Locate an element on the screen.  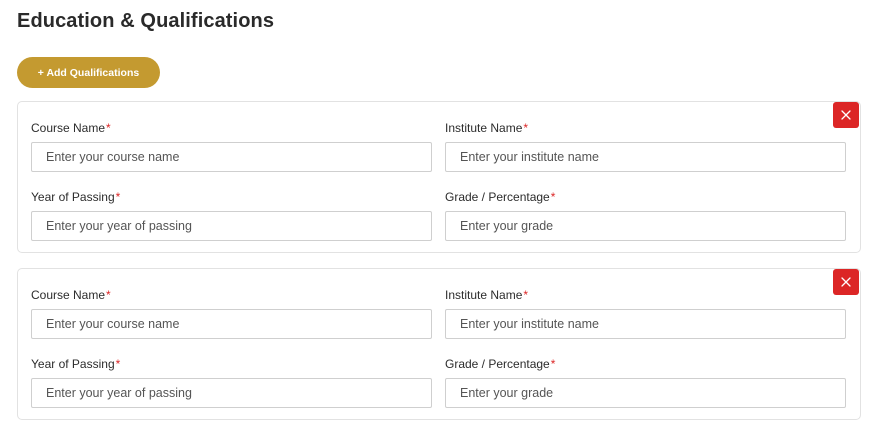
add-qualification-button: + Add Qualifications is located at coordinates (88, 72).